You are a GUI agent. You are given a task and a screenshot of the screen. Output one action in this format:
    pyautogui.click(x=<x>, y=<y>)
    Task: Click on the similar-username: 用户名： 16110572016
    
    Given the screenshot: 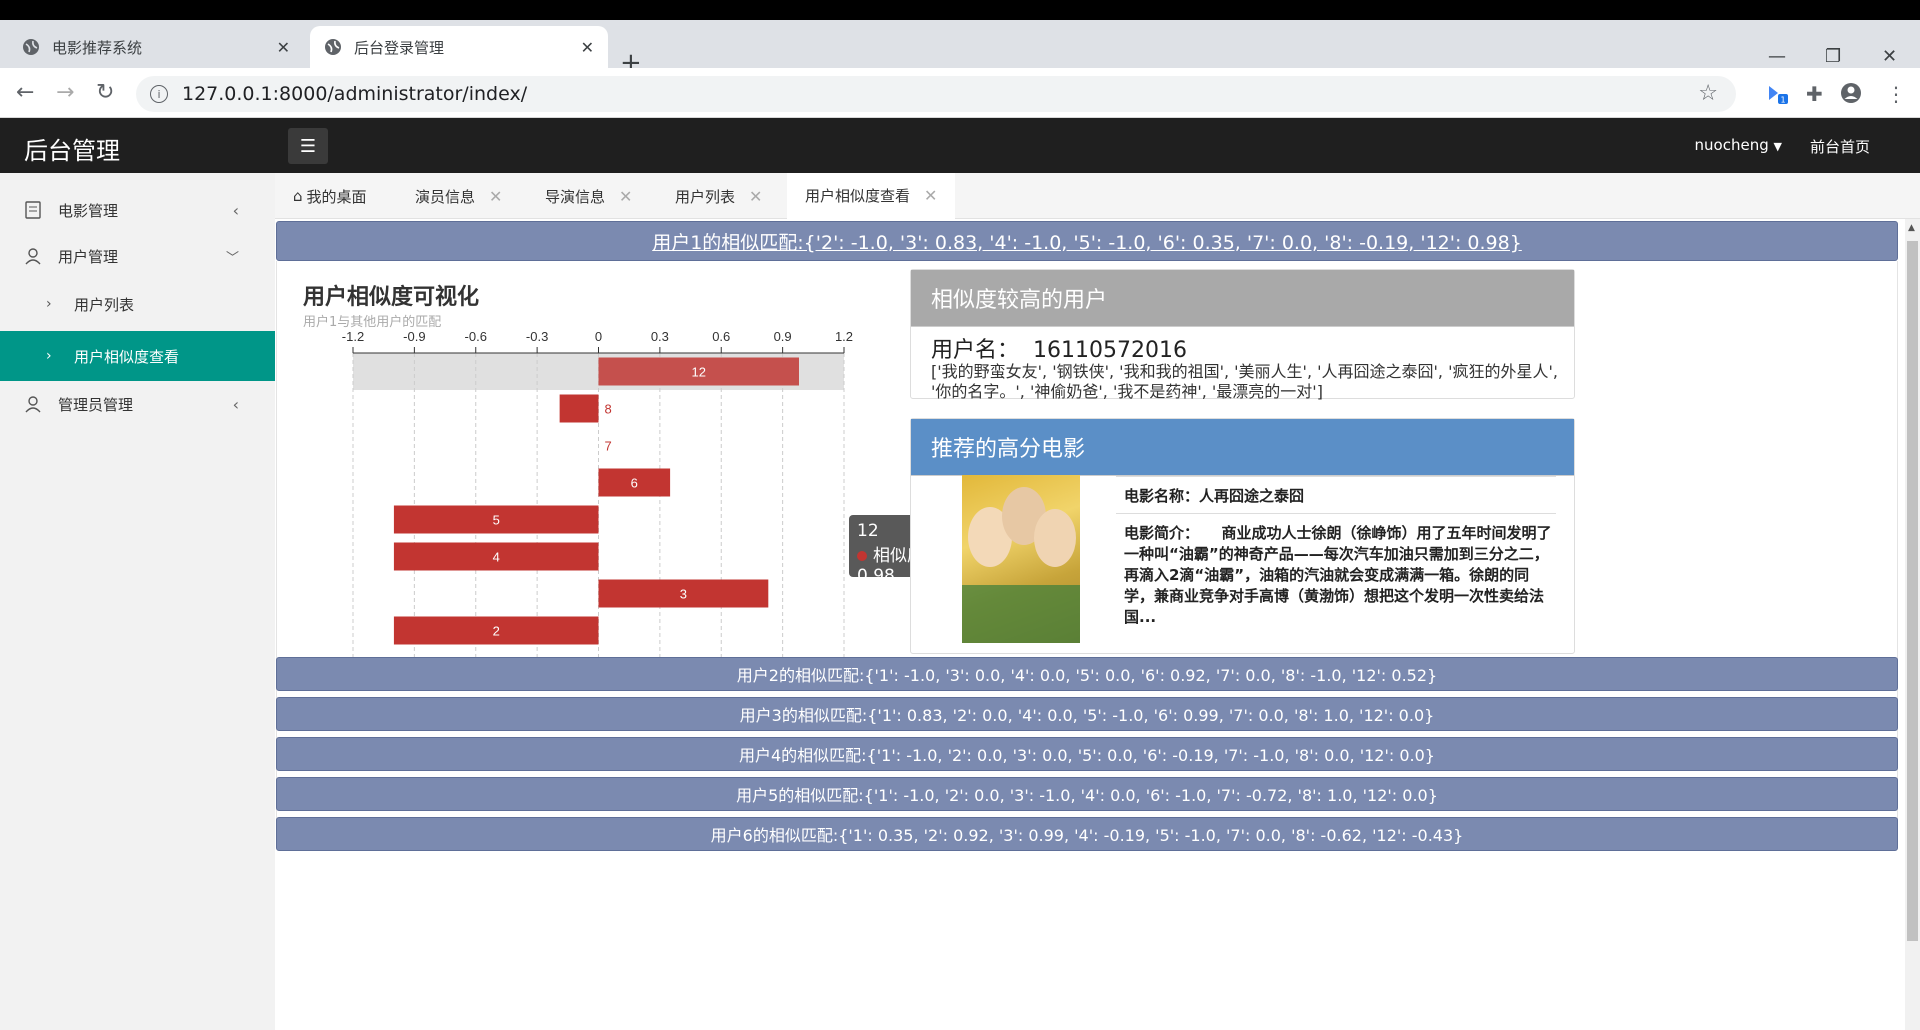 What is the action you would take?
    pyautogui.click(x=1059, y=348)
    